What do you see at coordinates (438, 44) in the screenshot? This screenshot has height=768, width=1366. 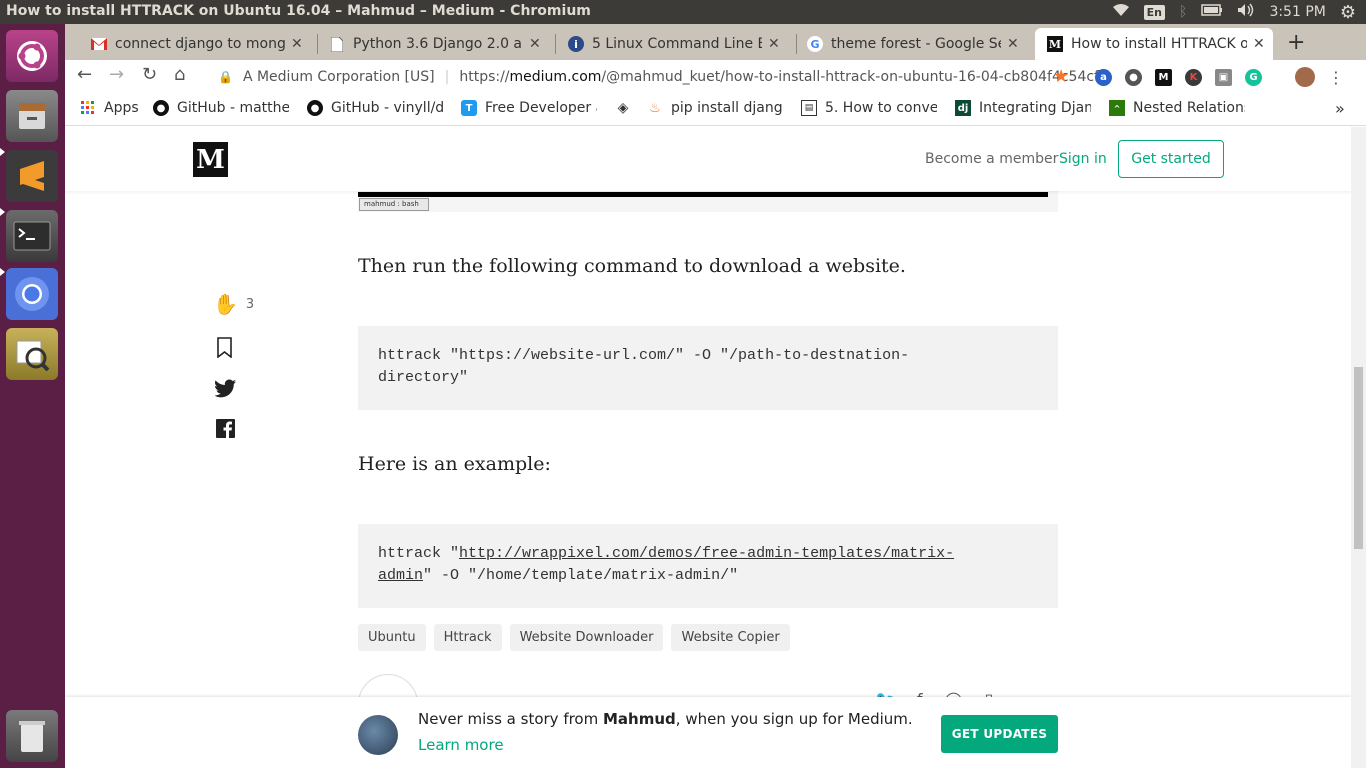 I see `tab-python-django: Python 3.6 Django 2.0 and ✕` at bounding box center [438, 44].